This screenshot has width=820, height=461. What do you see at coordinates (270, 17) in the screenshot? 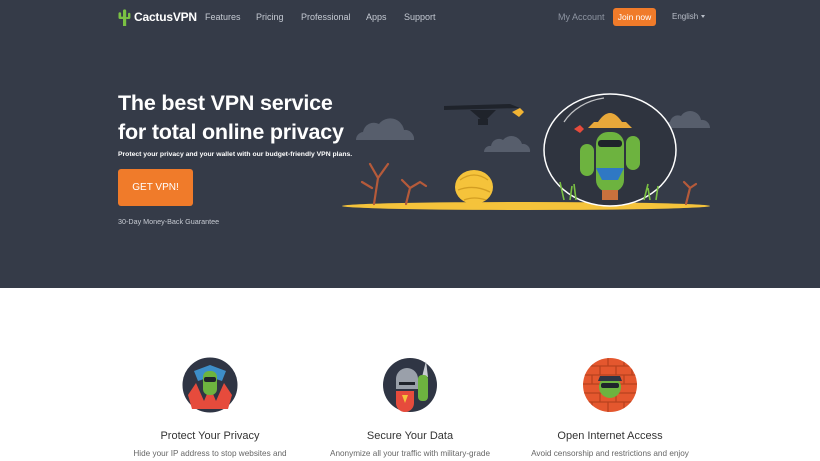
I see `nav-link-pricing: Pricing` at bounding box center [270, 17].